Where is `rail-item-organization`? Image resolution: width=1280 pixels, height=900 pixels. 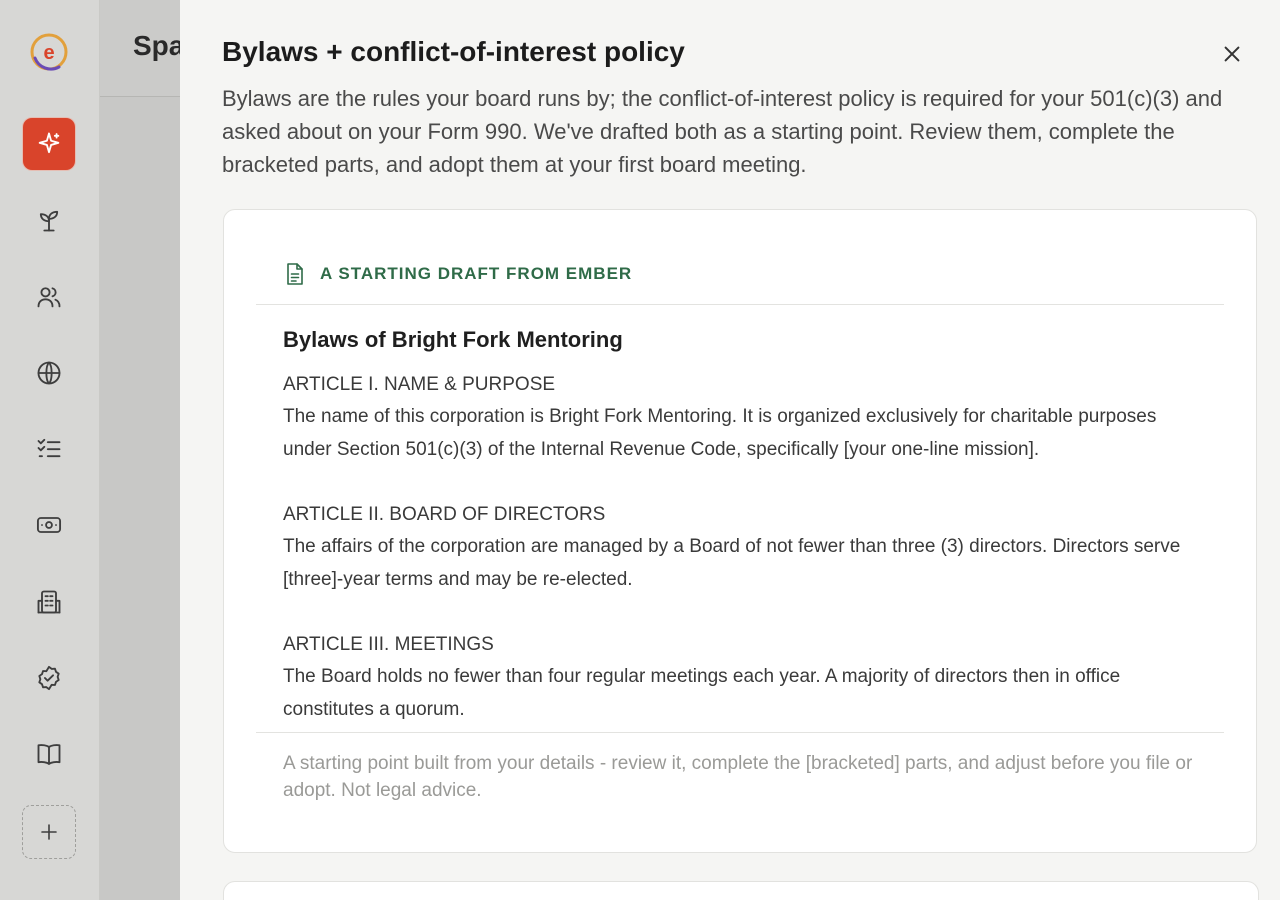 rail-item-organization is located at coordinates (49, 602).